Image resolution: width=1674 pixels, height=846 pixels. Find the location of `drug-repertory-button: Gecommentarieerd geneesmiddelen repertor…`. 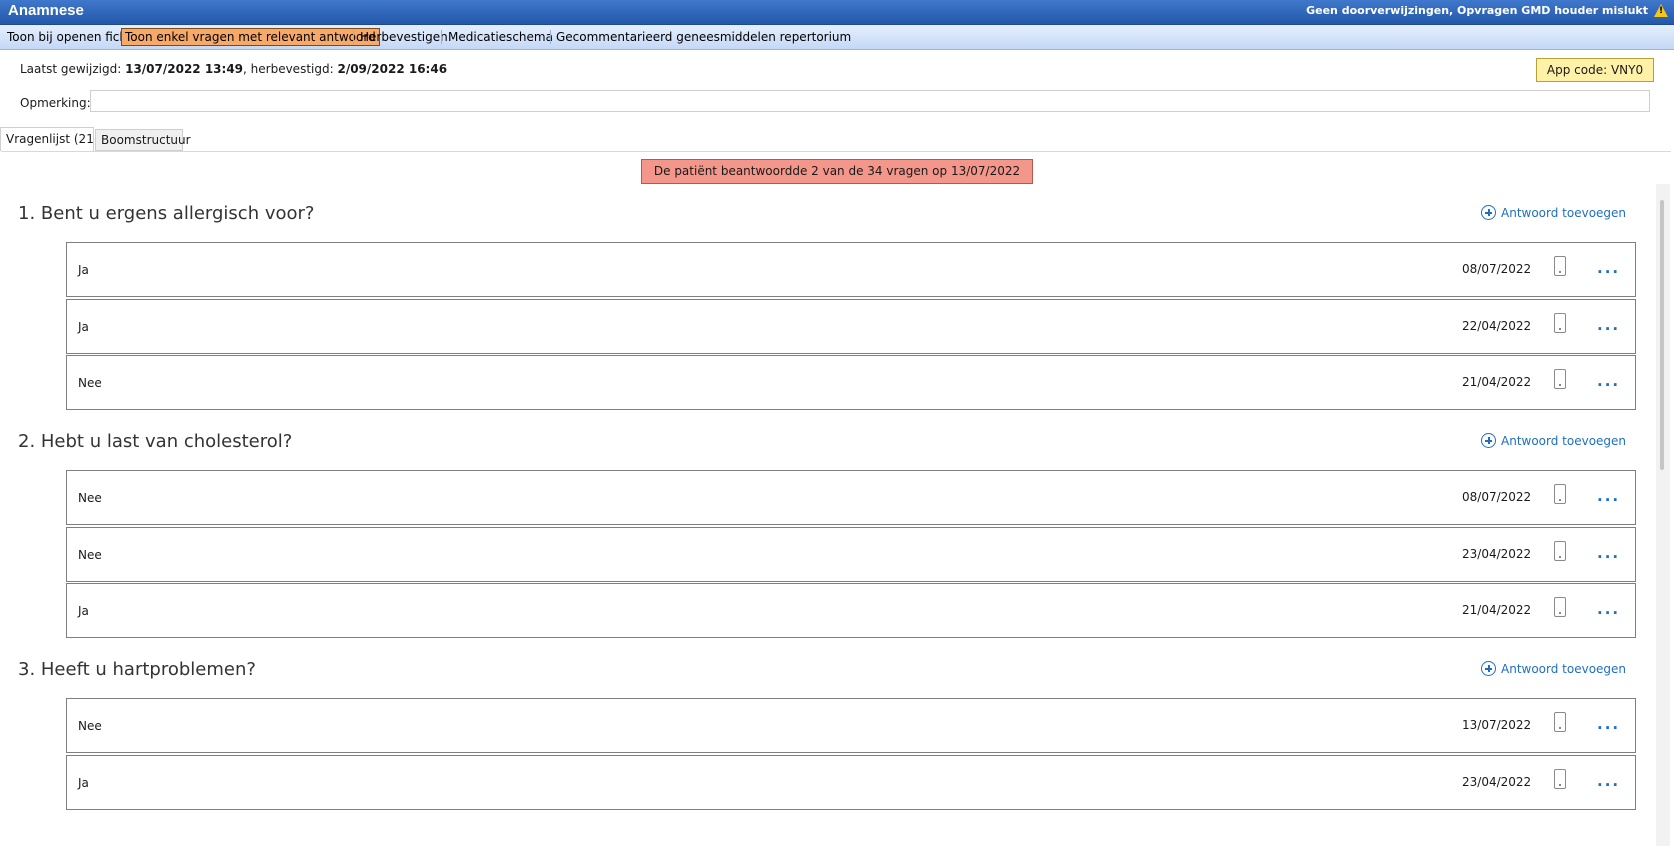

drug-repertory-button: Gecommentarieerd geneesmiddelen repertor… is located at coordinates (703, 37).